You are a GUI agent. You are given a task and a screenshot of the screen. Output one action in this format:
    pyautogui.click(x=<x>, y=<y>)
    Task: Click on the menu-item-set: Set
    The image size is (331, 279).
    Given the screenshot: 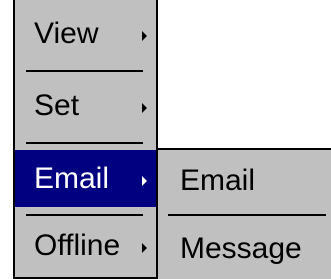 What is the action you would take?
    pyautogui.click(x=85, y=105)
    